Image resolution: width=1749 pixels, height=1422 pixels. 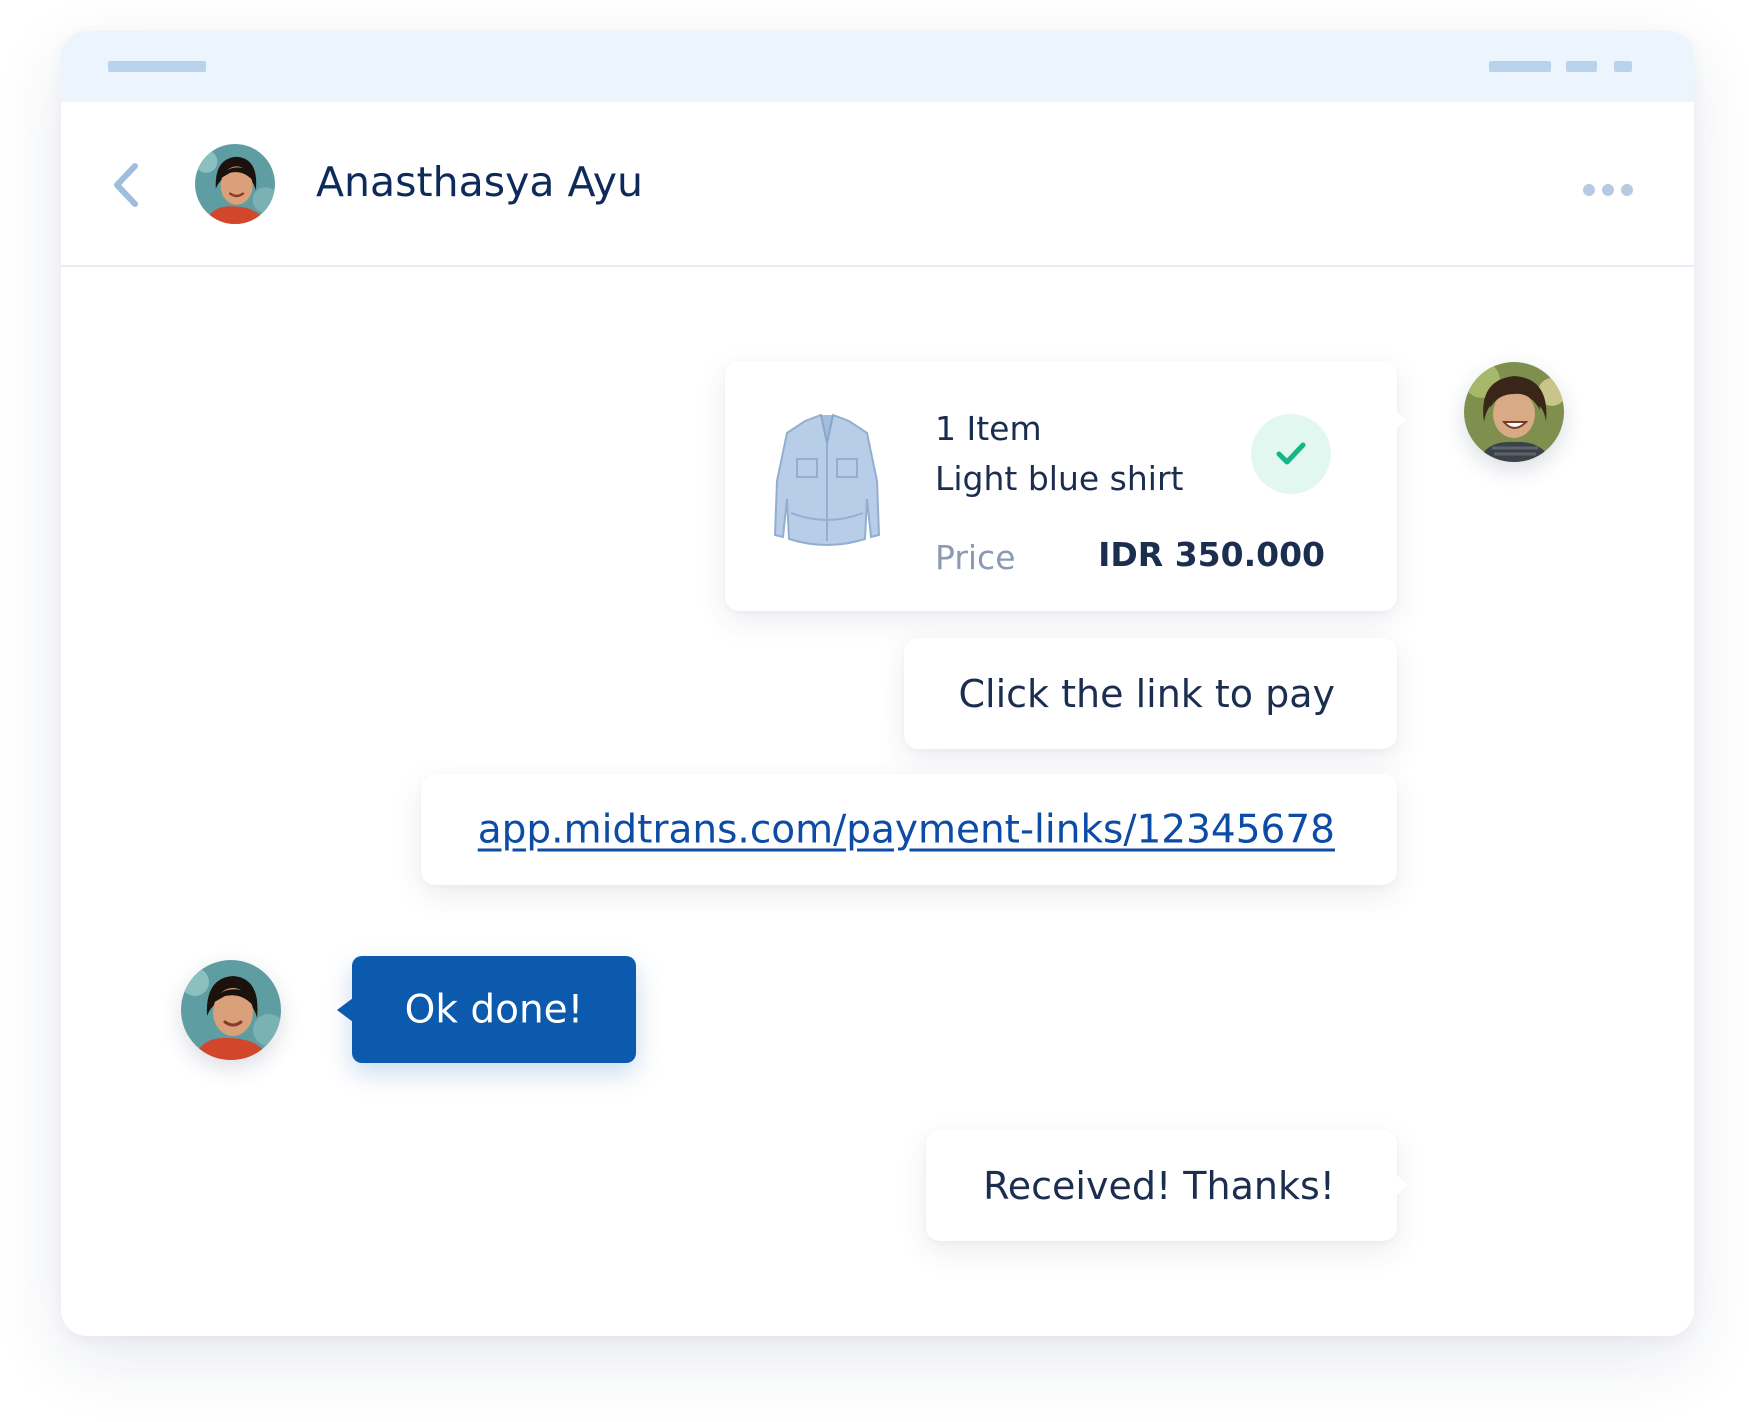 I want to click on paid-status-badge, so click(x=1291, y=454).